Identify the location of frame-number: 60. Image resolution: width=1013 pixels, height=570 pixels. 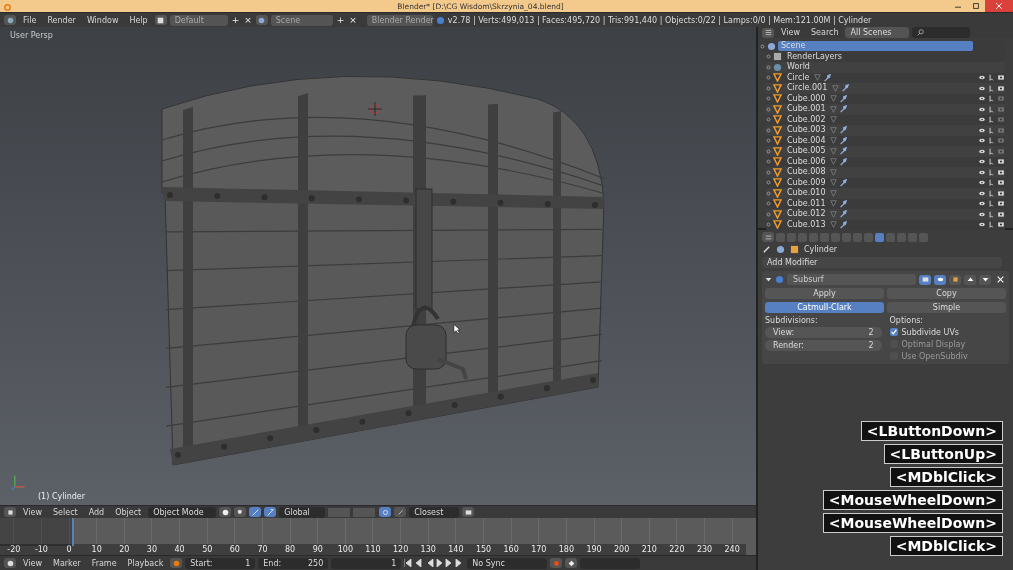
(235, 549).